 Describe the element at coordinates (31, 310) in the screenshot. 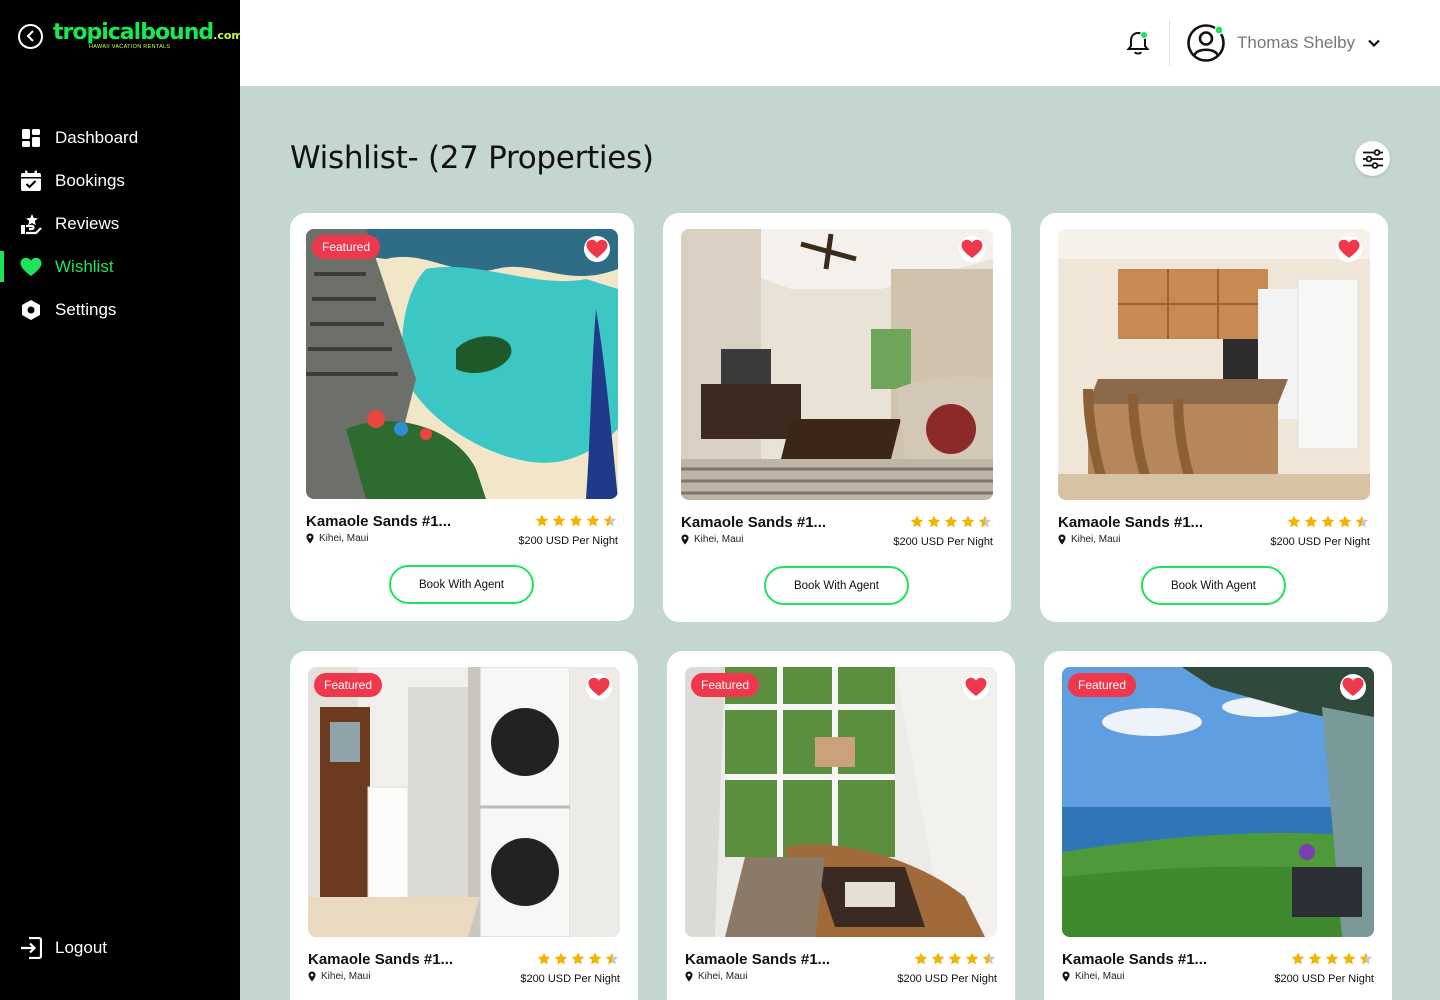

I see `settings-icon` at that location.